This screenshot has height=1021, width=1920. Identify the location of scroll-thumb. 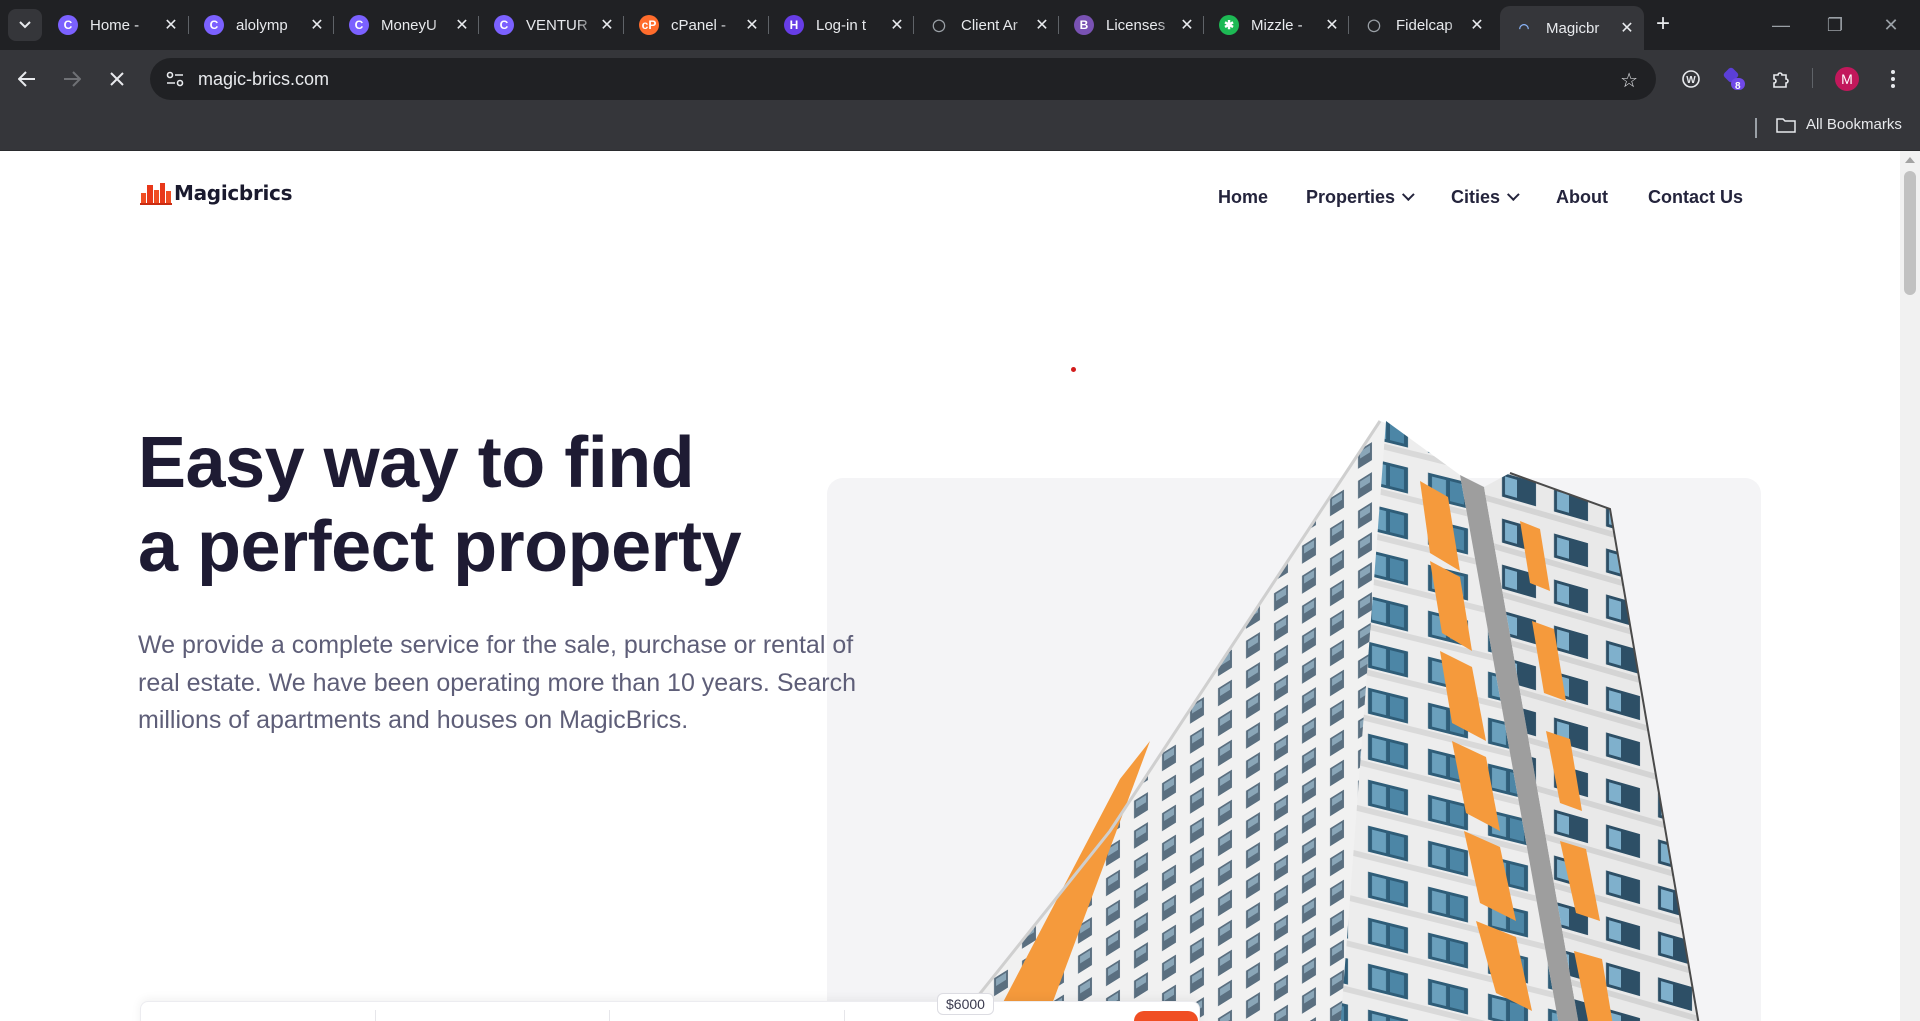
(1910, 233).